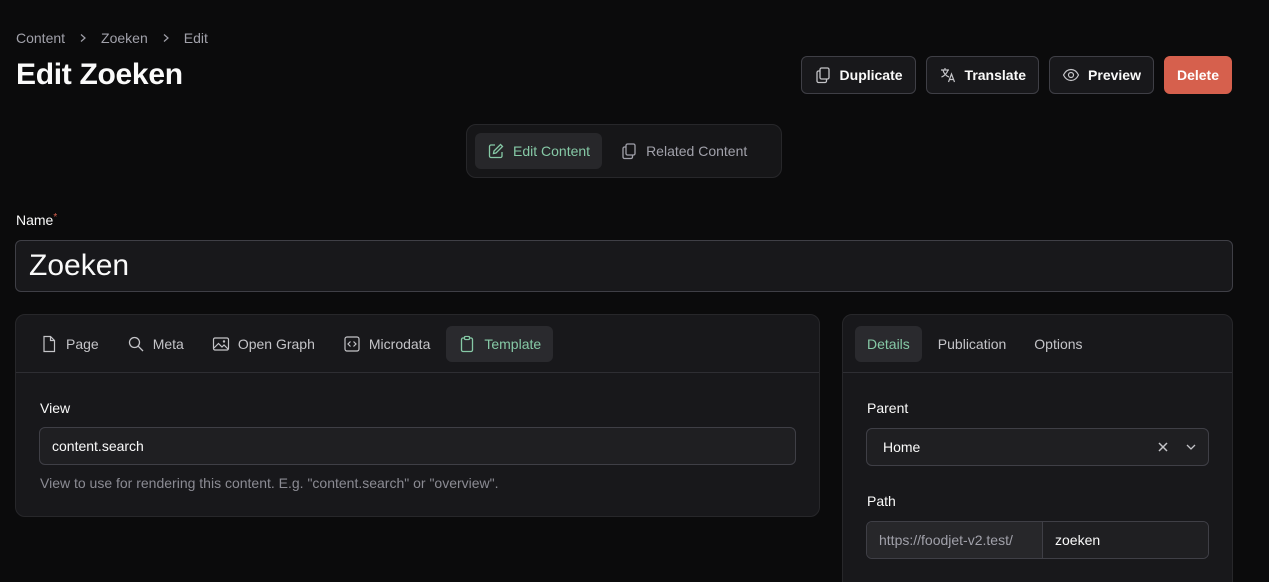  Describe the element at coordinates (276, 343) in the screenshot. I see `tab-open-graph-label: Open Graph` at that location.